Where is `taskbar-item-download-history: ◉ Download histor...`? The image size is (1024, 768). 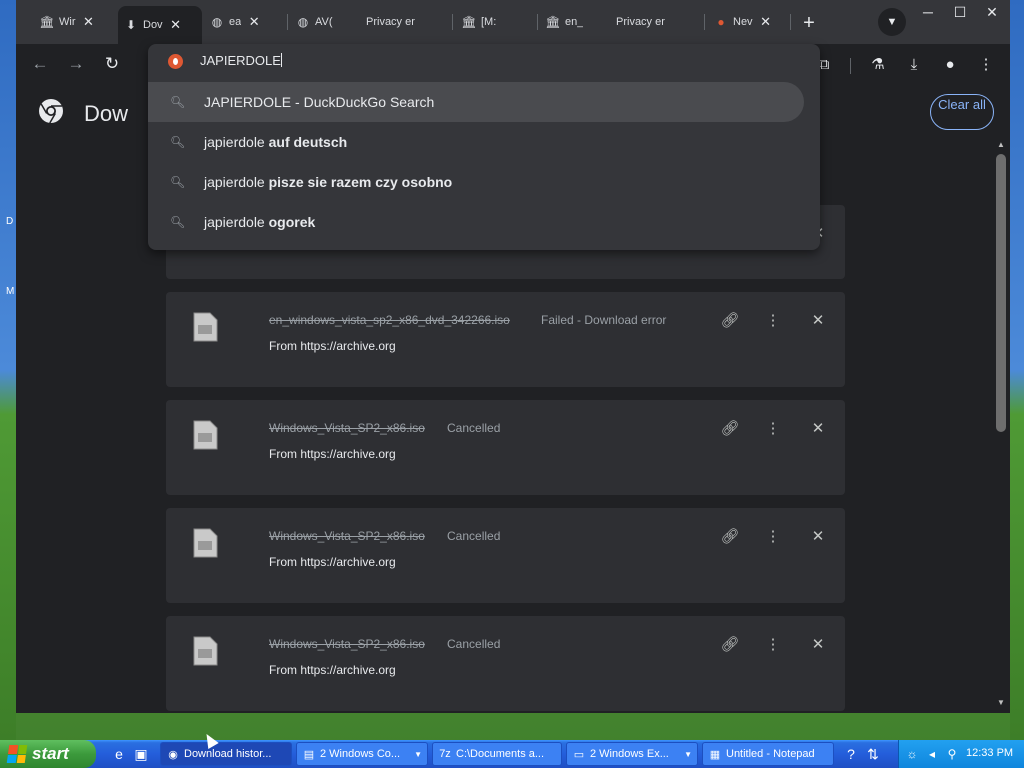 taskbar-item-download-history: ◉ Download histor... is located at coordinates (226, 754).